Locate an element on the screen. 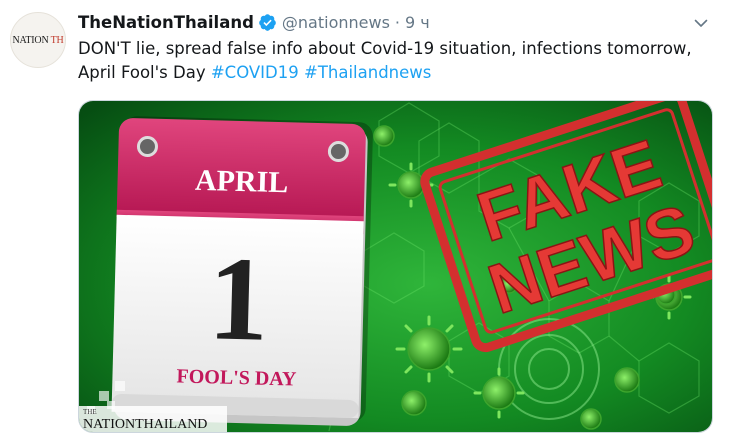  calendar-day: 1 is located at coordinates (238, 298).